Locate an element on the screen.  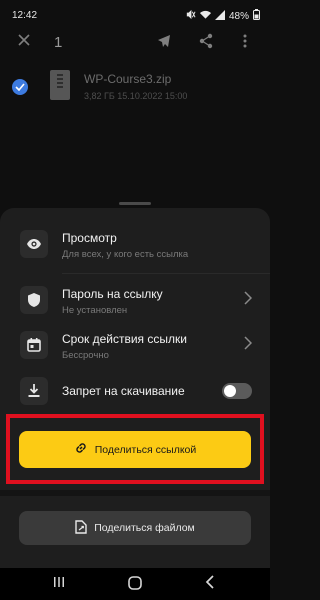
shield-icon is located at coordinates (34, 300).